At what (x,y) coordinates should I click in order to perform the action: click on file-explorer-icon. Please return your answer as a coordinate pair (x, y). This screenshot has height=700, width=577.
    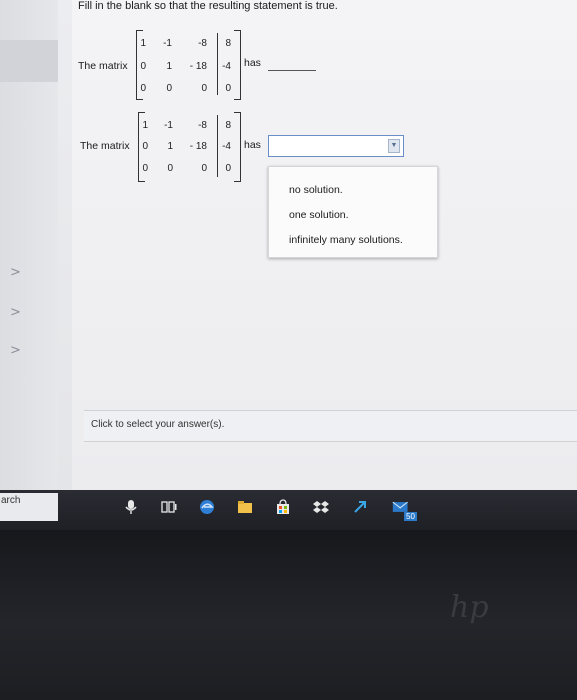
    Looking at the image, I should click on (245, 507).